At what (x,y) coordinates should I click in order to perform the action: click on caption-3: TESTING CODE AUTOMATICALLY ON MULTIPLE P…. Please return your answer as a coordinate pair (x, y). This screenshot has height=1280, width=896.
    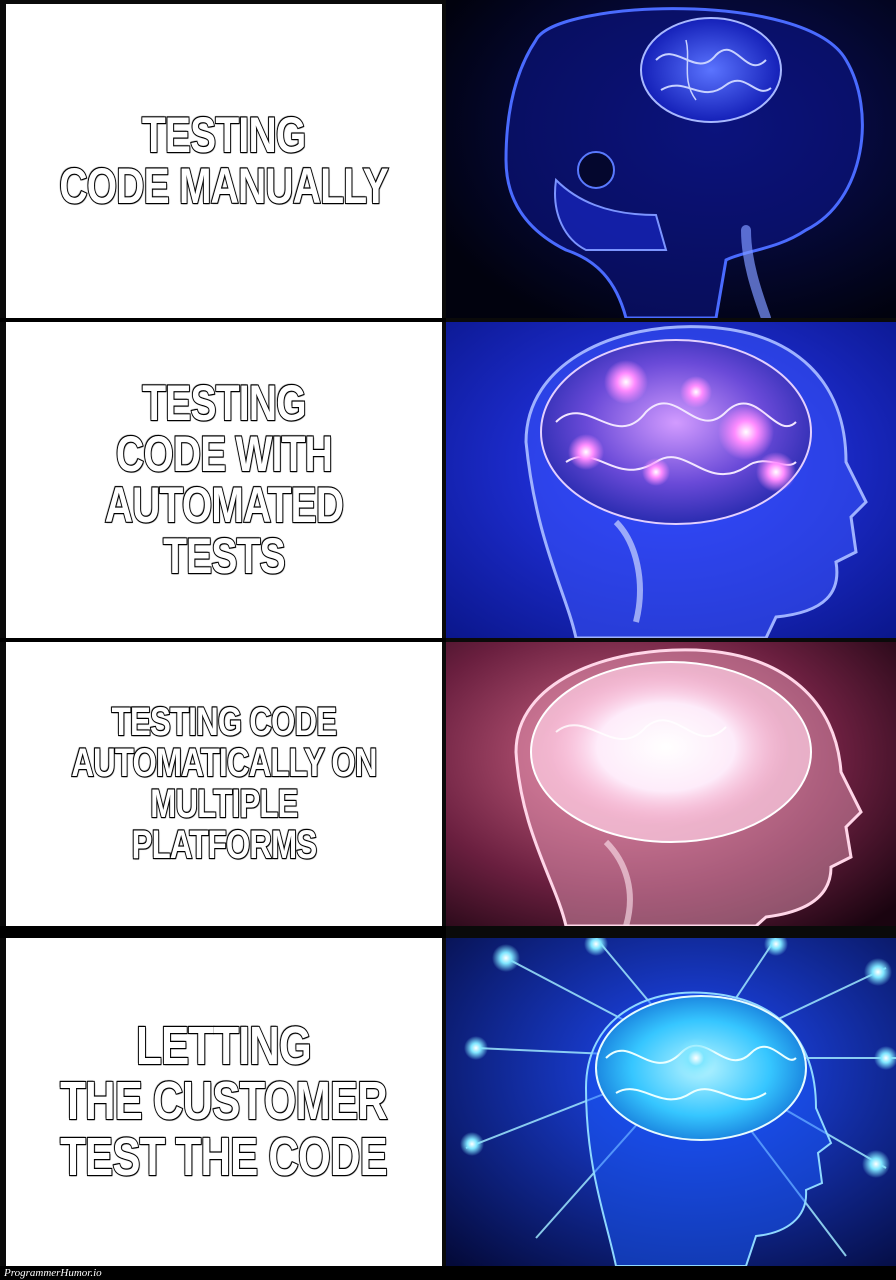
    Looking at the image, I should click on (224, 784).